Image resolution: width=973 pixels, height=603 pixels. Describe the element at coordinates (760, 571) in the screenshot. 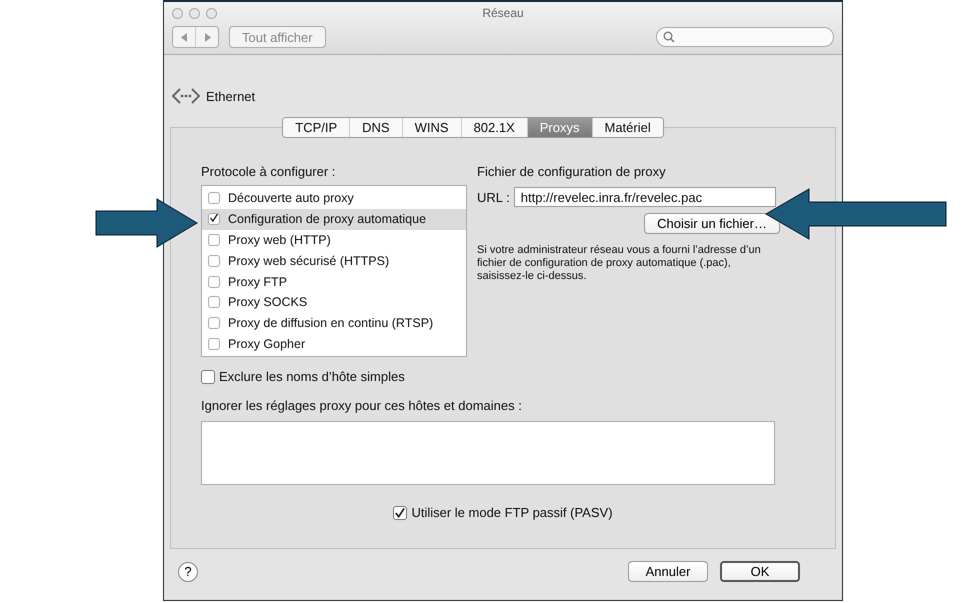

I see `ok-button: OK` at that location.